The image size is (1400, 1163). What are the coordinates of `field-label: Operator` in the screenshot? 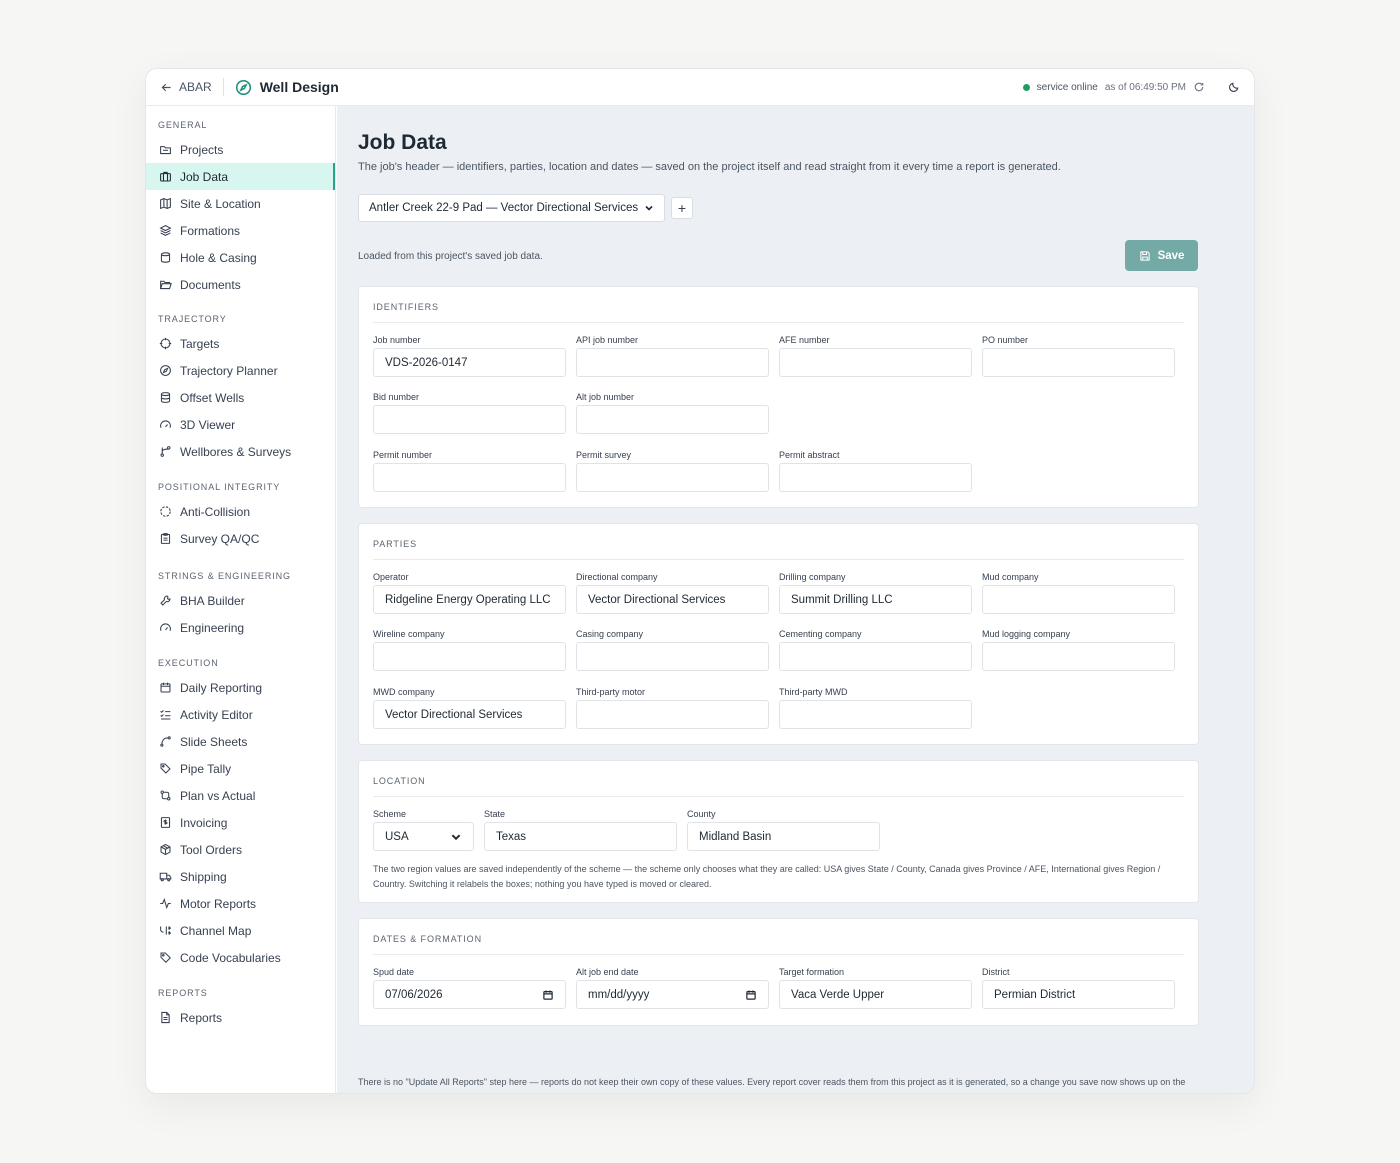 It's located at (391, 577).